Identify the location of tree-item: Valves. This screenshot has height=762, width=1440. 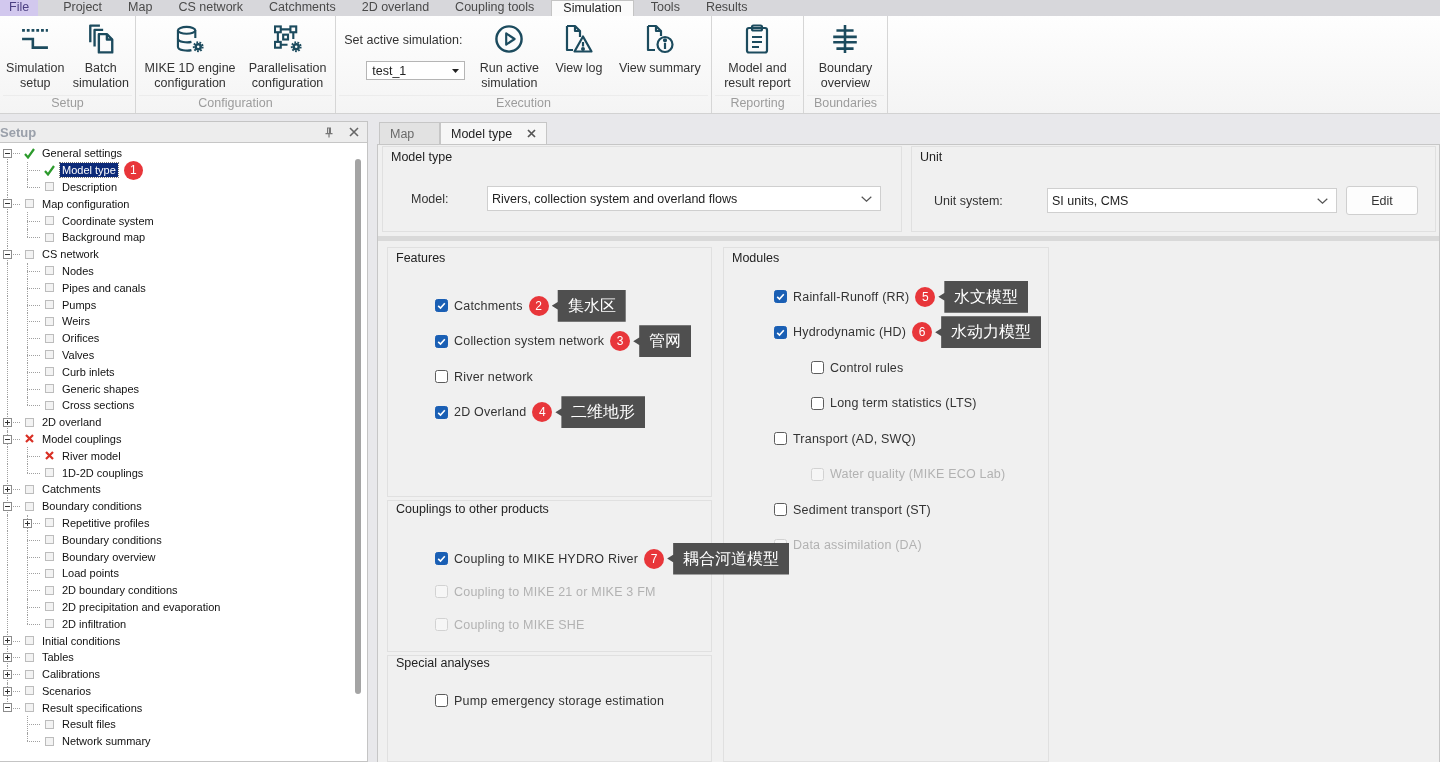
(78, 354).